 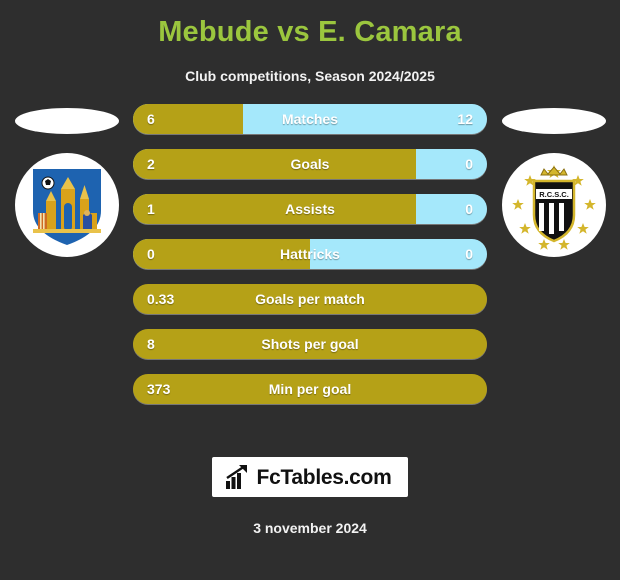 What do you see at coordinates (66, 121) in the screenshot?
I see `home-player-photo` at bounding box center [66, 121].